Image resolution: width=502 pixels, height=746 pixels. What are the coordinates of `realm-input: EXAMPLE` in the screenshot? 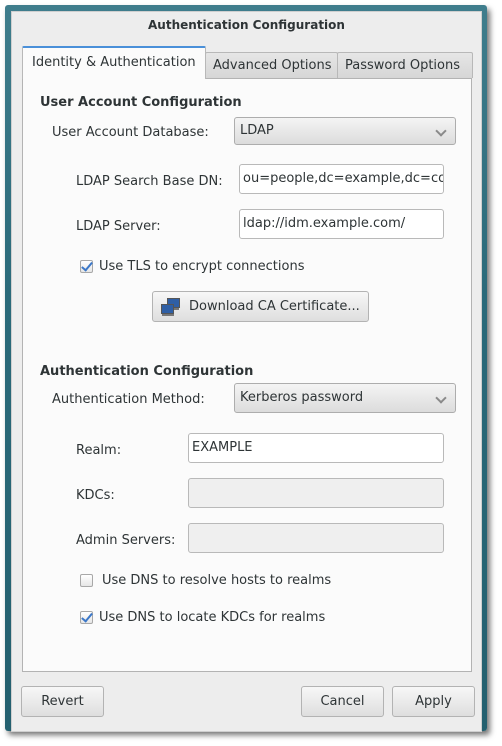 It's located at (316, 448).